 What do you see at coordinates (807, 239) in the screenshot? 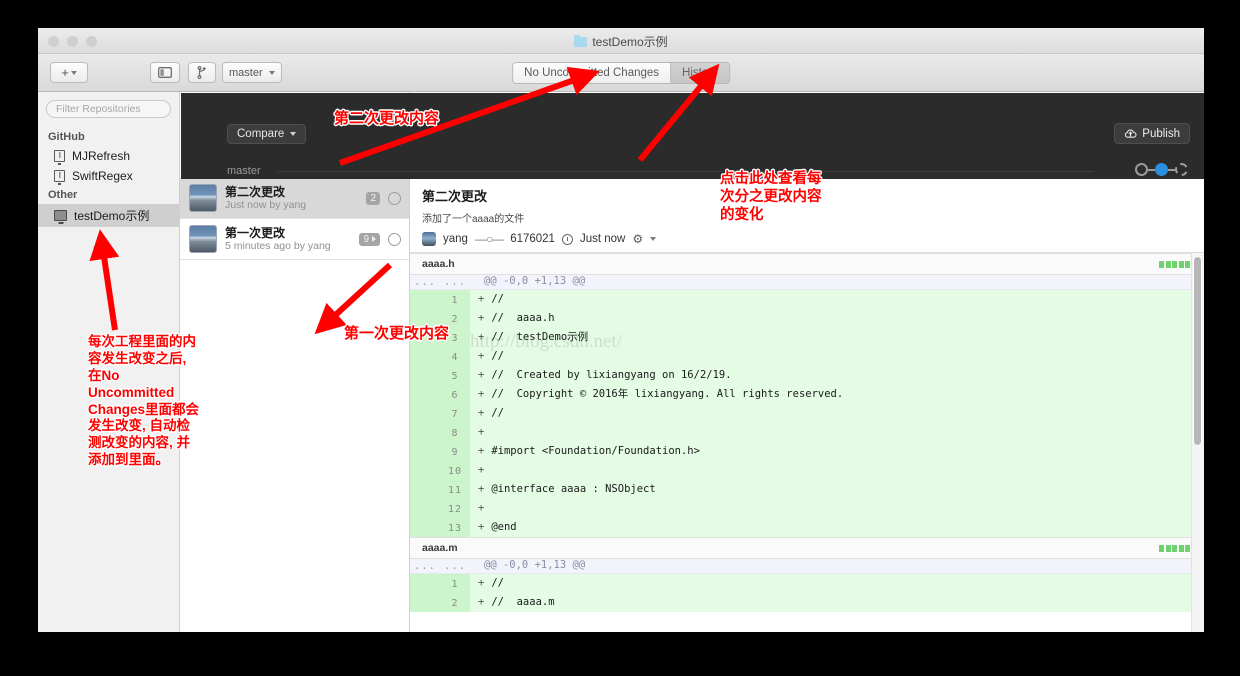
I see `commit-detail-meta: yang —○— 6176021 Just now ⚙` at bounding box center [807, 239].